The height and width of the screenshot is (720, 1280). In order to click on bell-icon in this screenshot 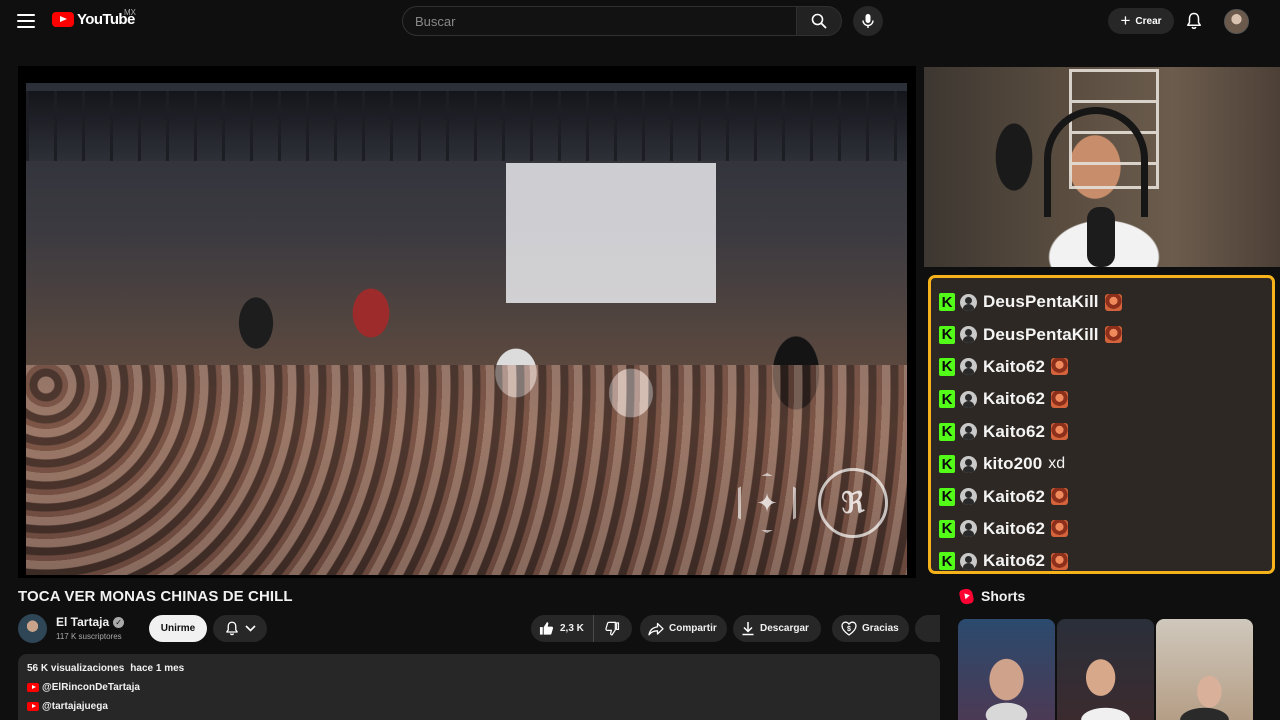, I will do `click(231, 628)`.